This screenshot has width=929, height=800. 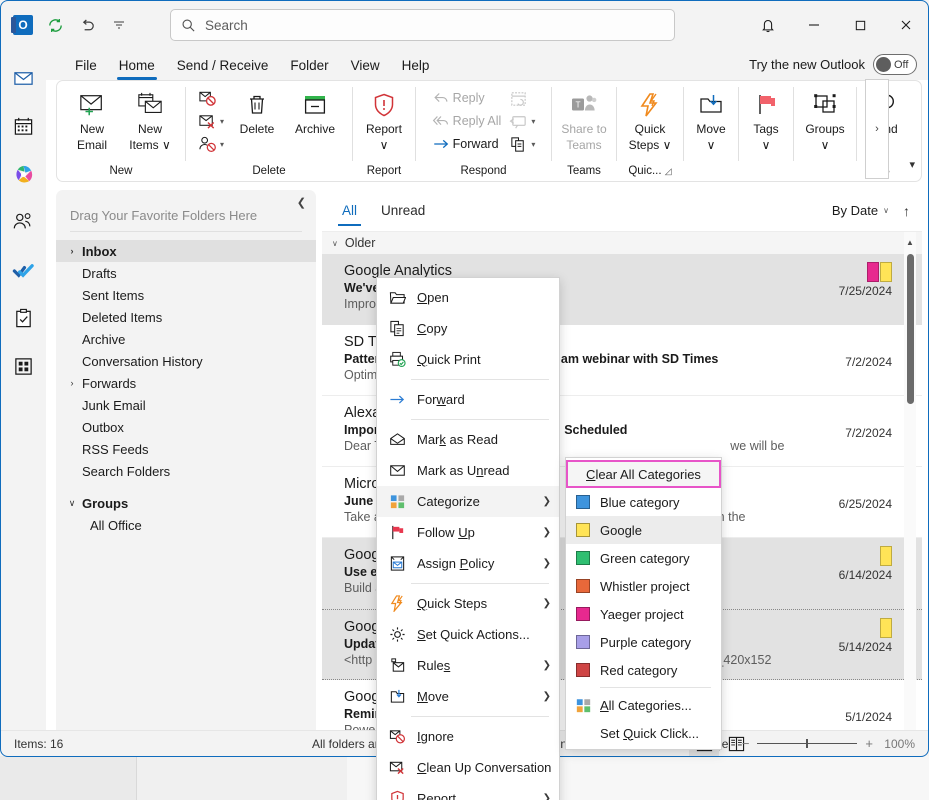 I want to click on context-menu-item-forward: Forward, so click(x=468, y=399).